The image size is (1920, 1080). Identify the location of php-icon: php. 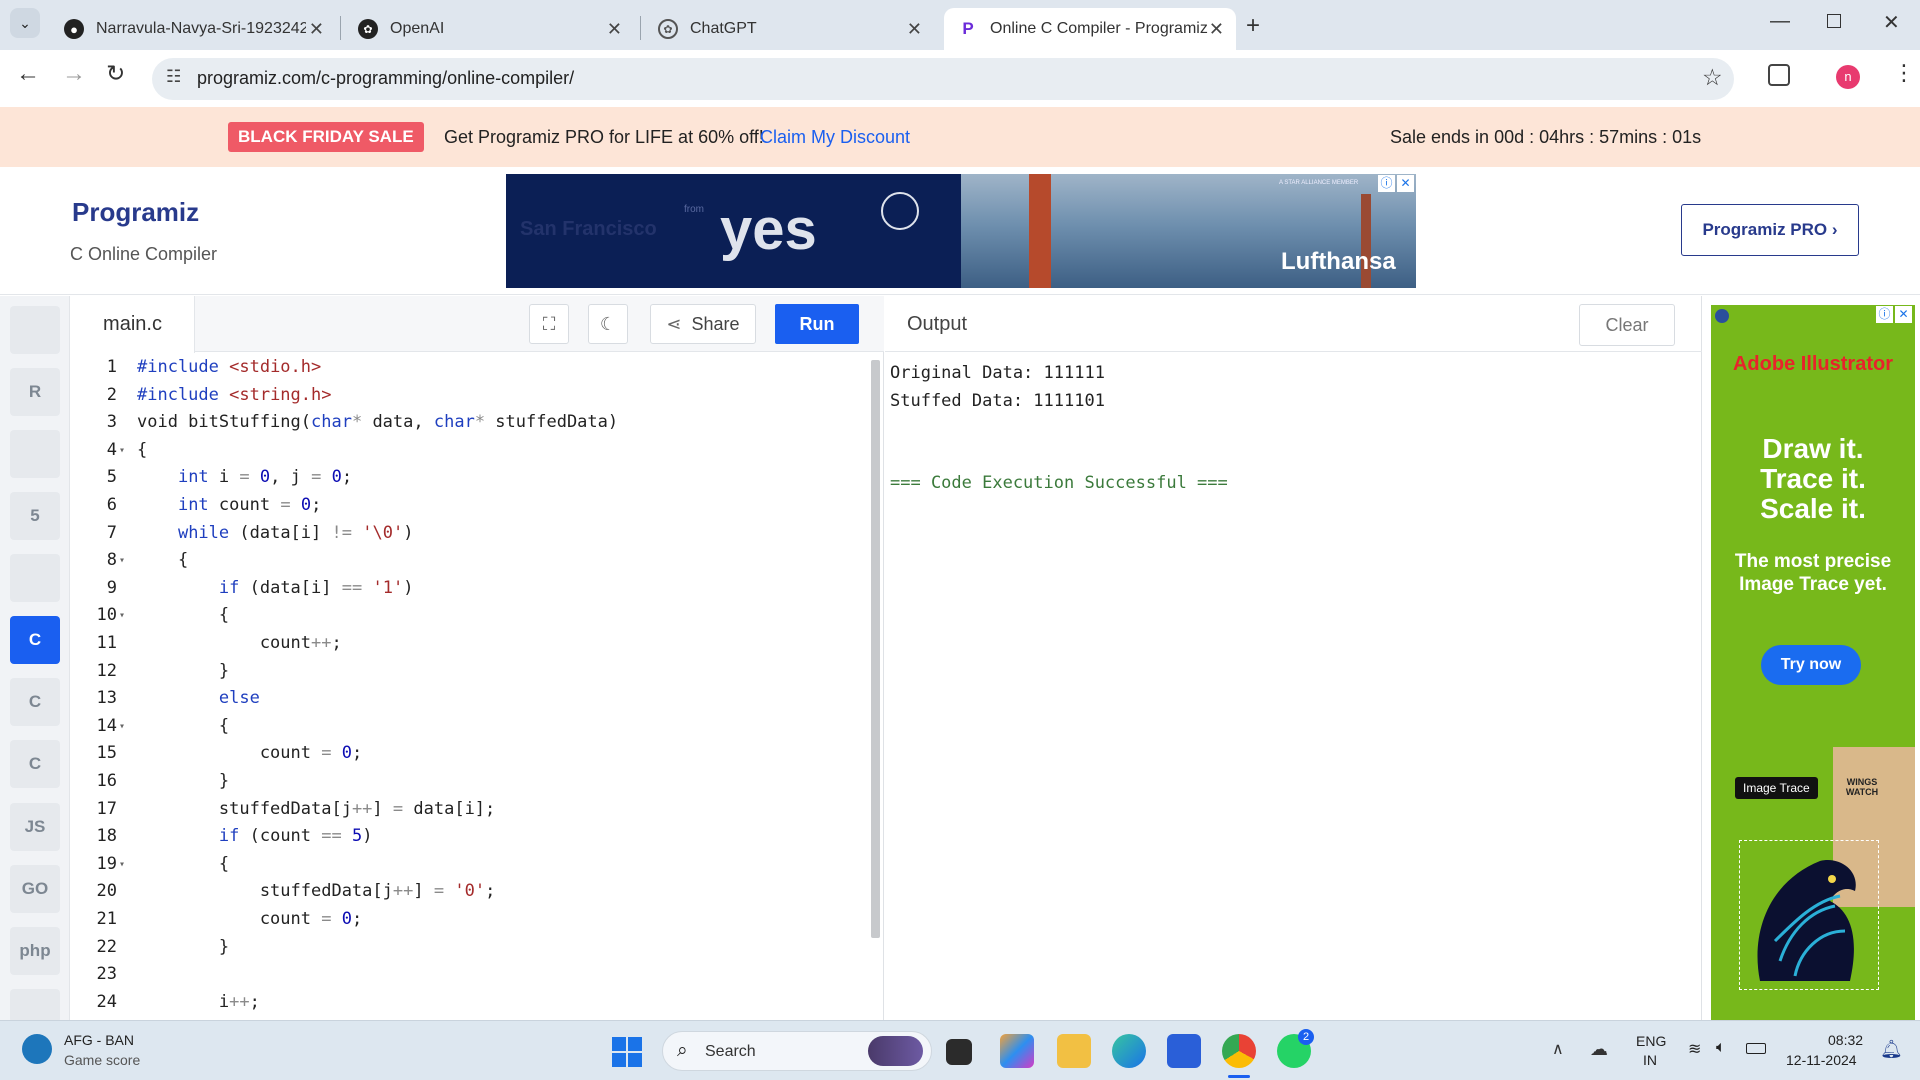
(35, 951).